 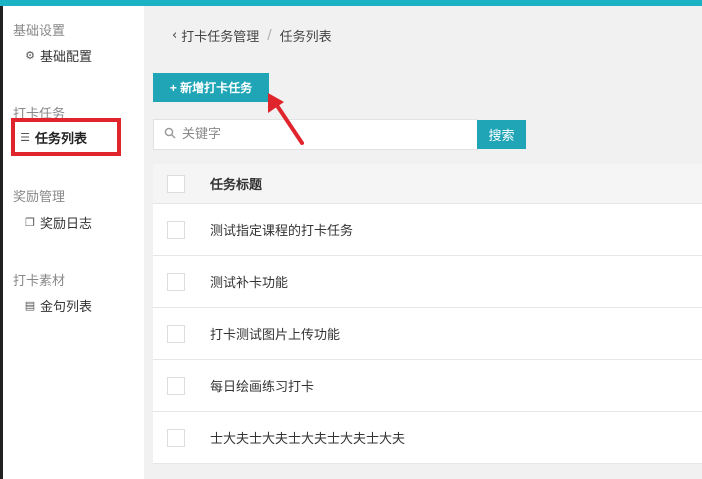 I want to click on add-task-button: + 新增打卡任务, so click(x=211, y=87).